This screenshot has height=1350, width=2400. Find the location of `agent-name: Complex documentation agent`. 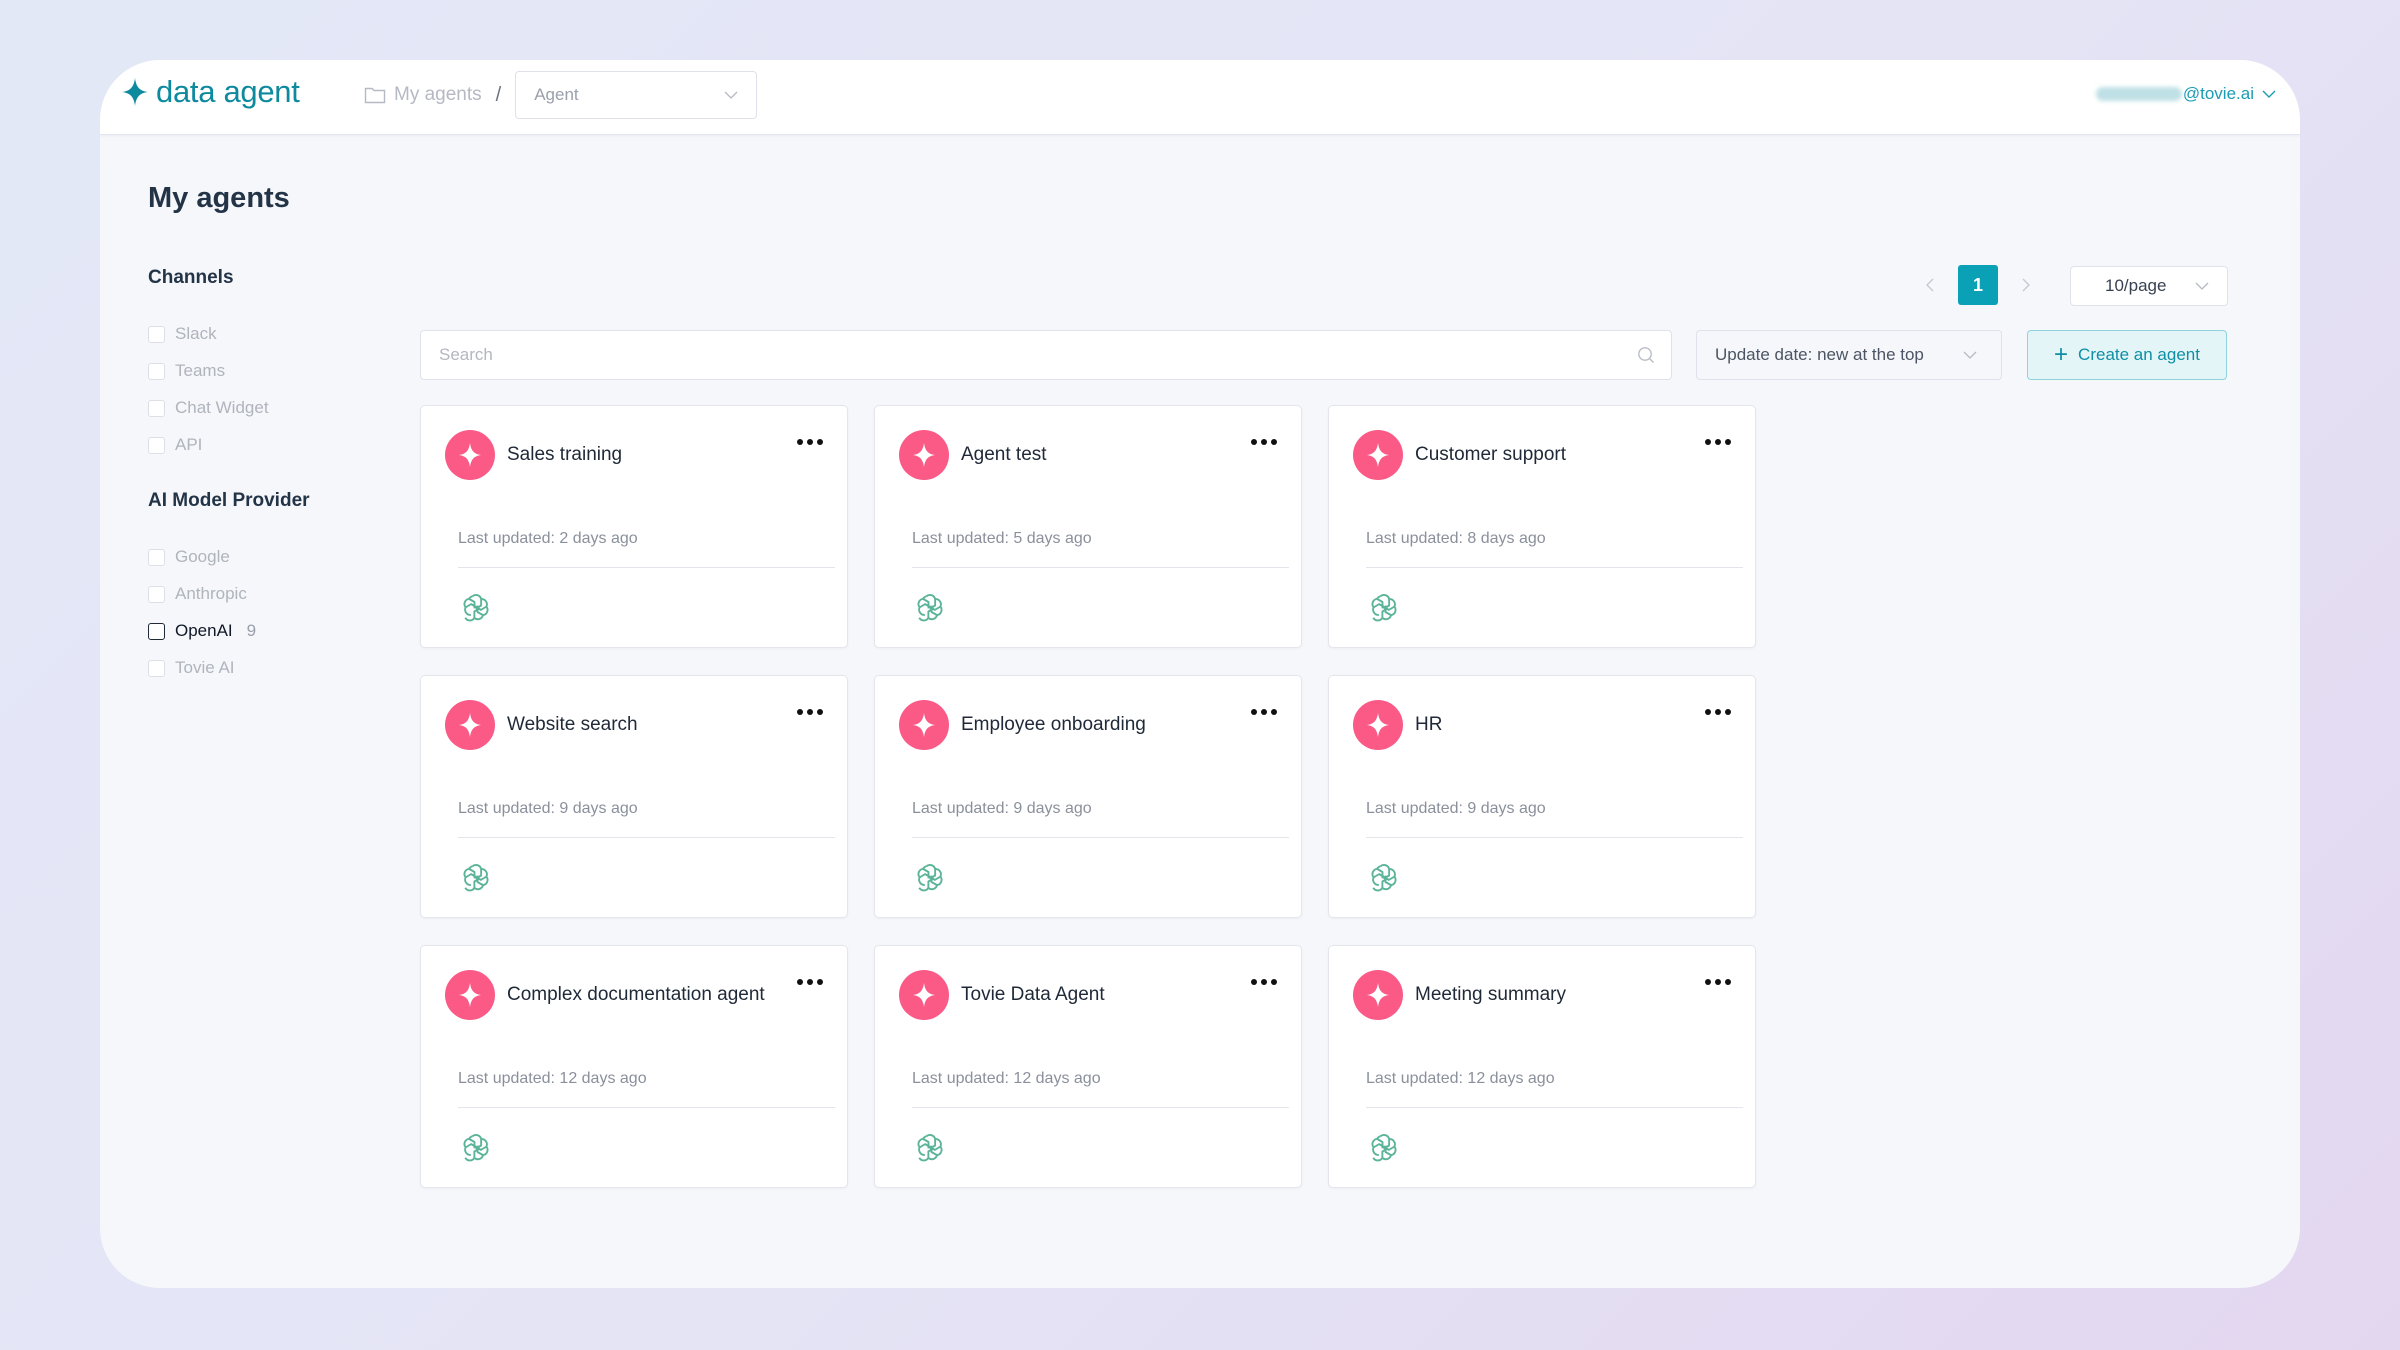

agent-name: Complex documentation agent is located at coordinates (636, 995).